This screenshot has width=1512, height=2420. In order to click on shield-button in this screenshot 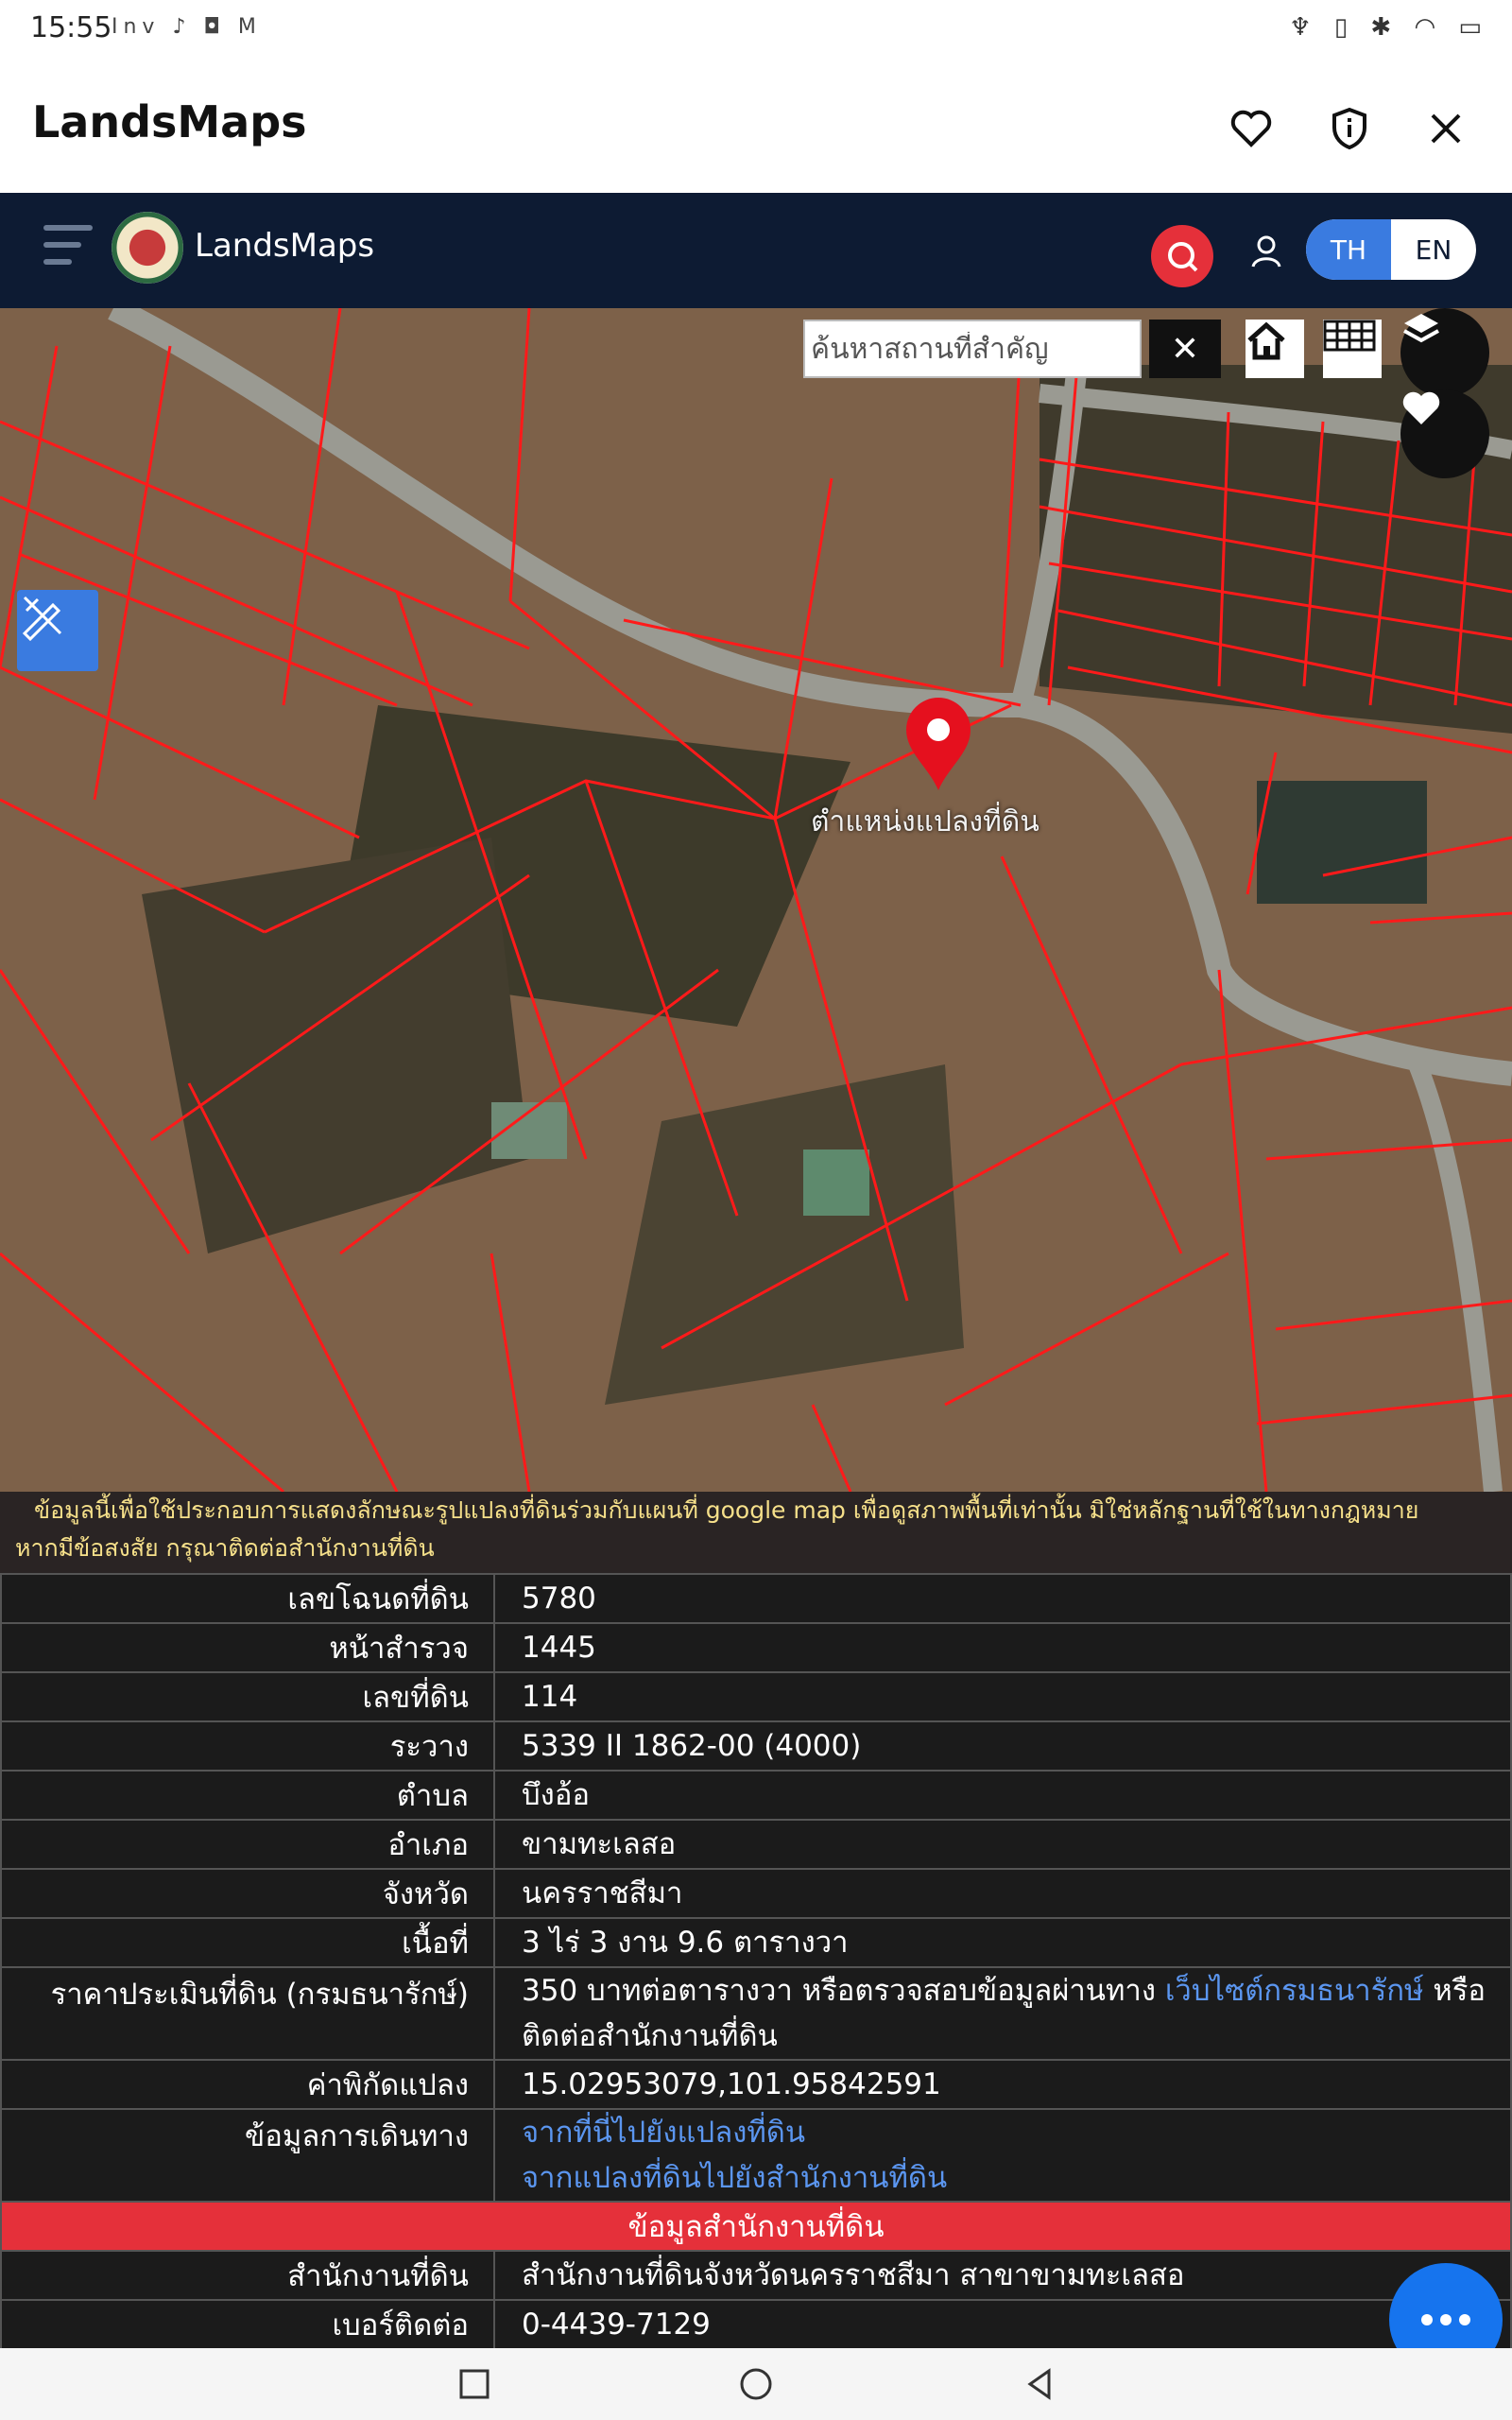, I will do `click(1349, 129)`.